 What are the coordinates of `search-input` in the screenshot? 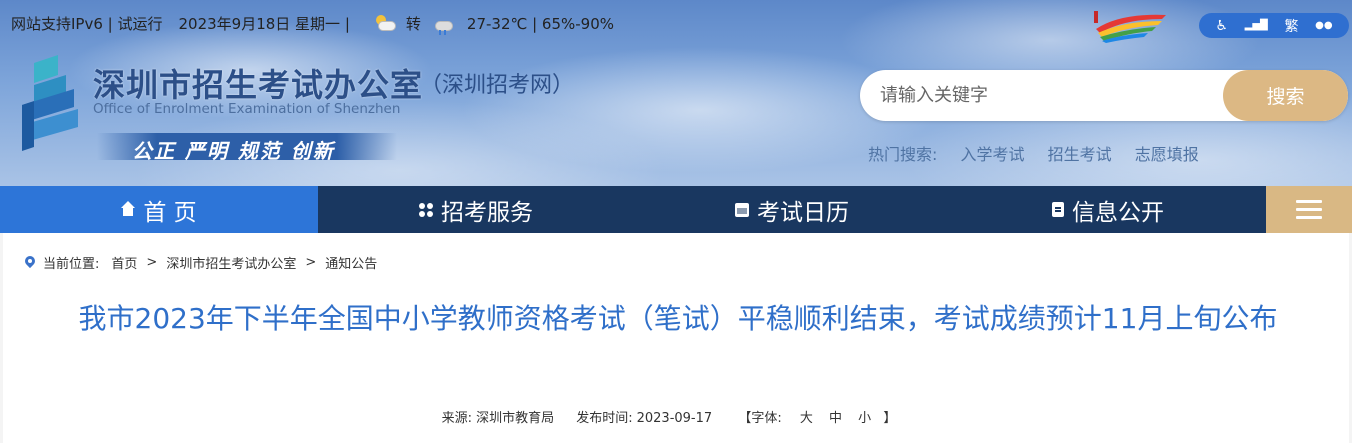 It's located at (1050, 95).